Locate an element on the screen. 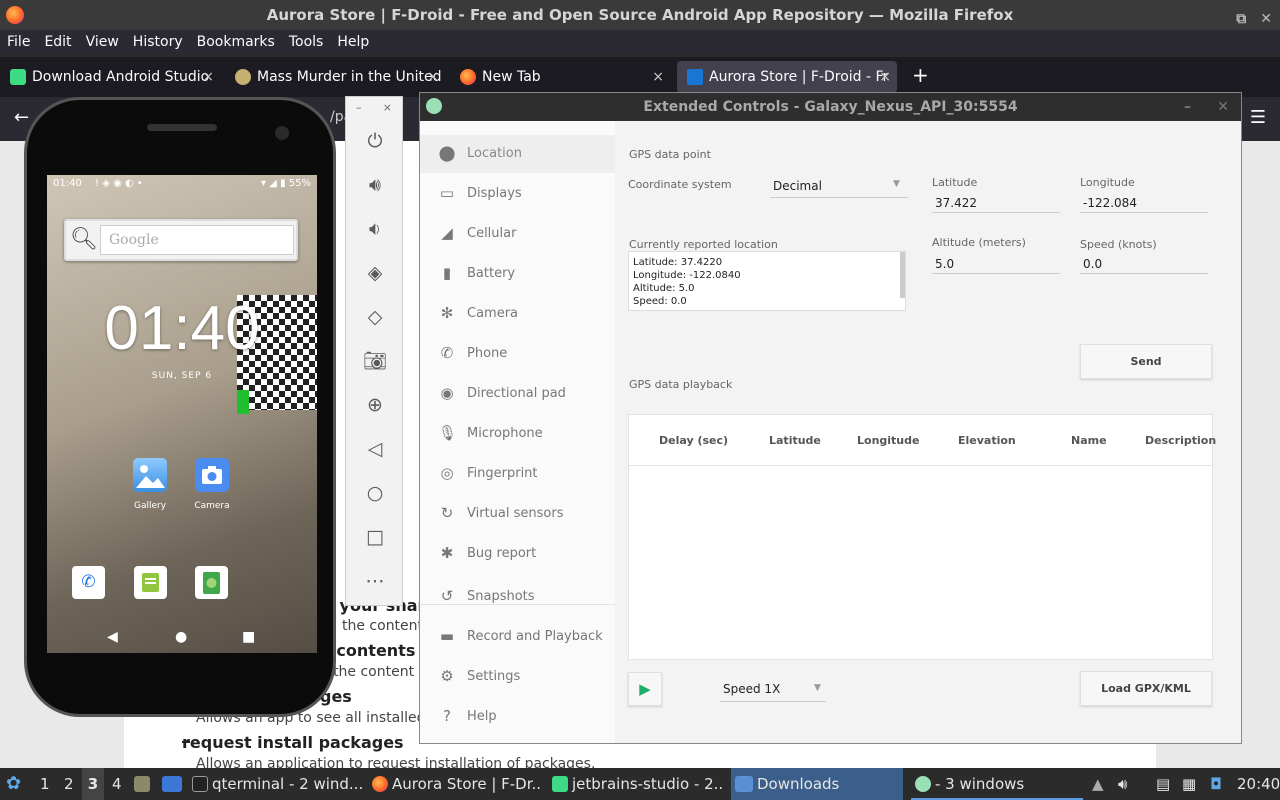 Image resolution: width=1280 pixels, height=800 pixels. sidebar-item-microphone: 🎙︎ Microphone is located at coordinates (517, 434).